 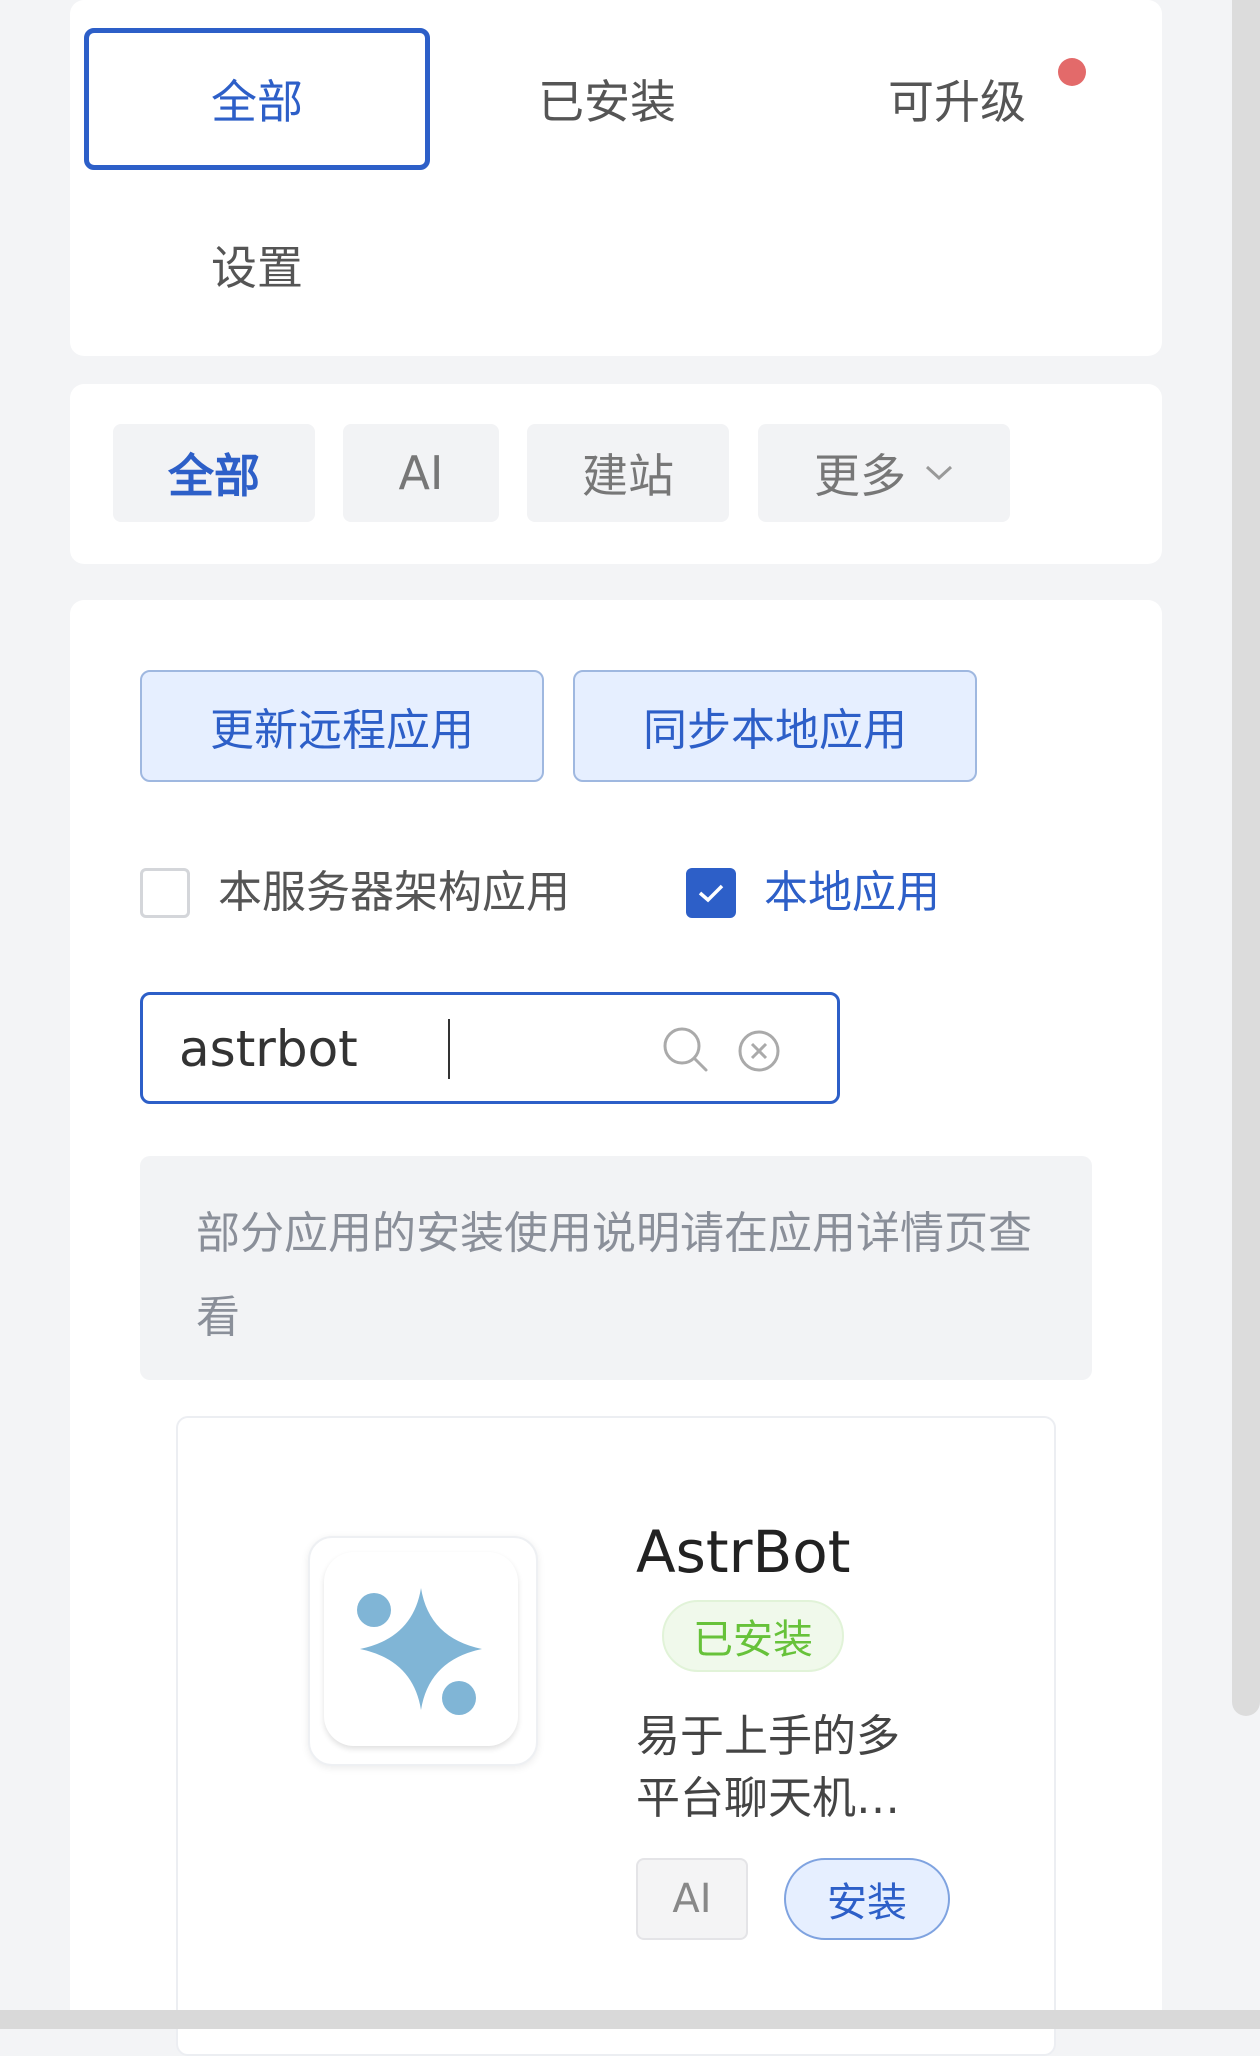 I want to click on search-input, so click(x=414, y=1049).